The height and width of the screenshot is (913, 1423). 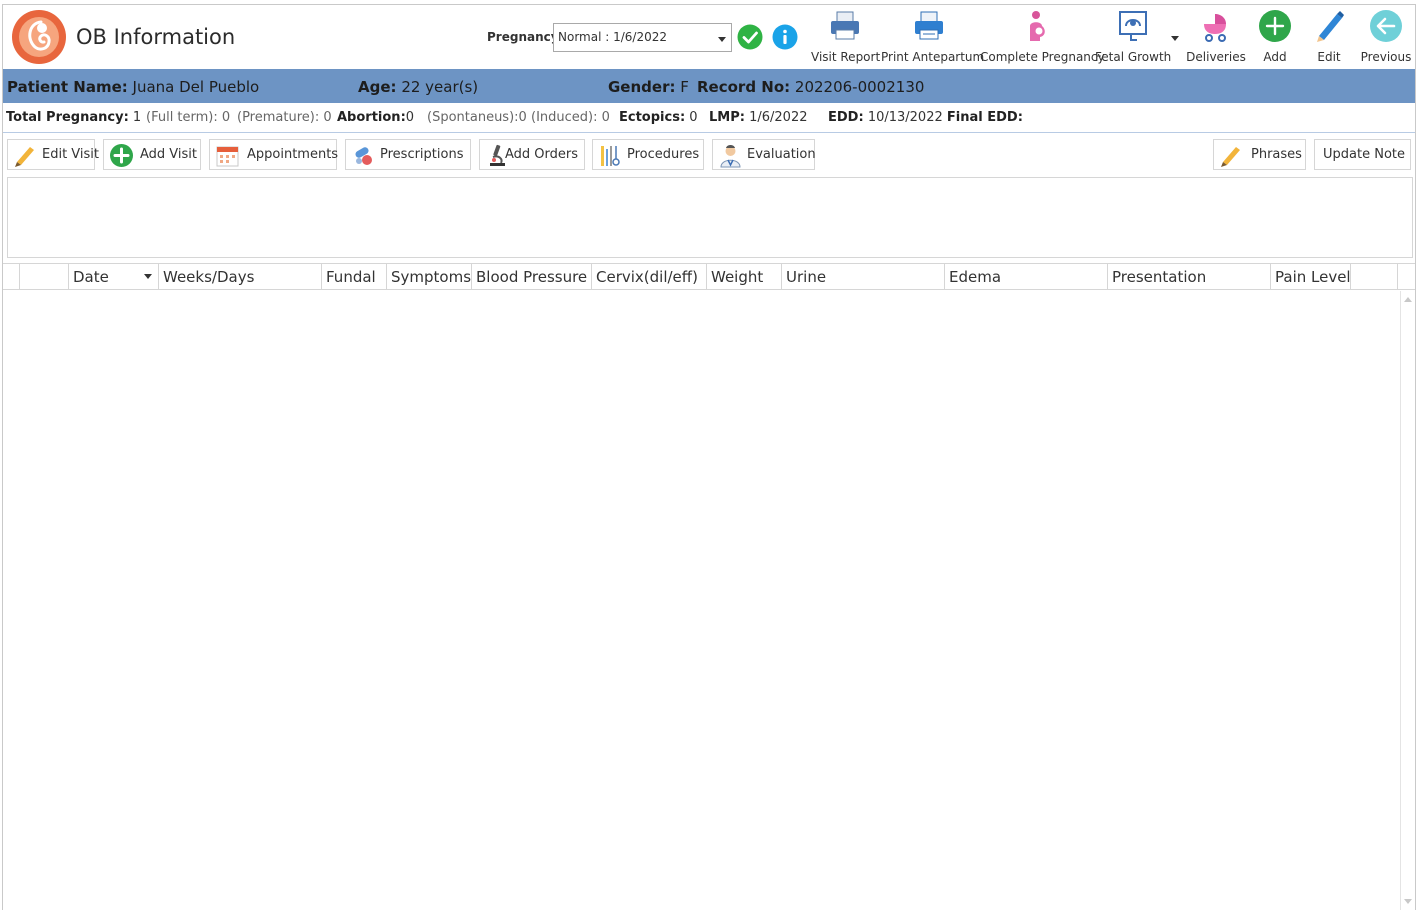 I want to click on patient-gender-label: Gender:, so click(x=642, y=87).